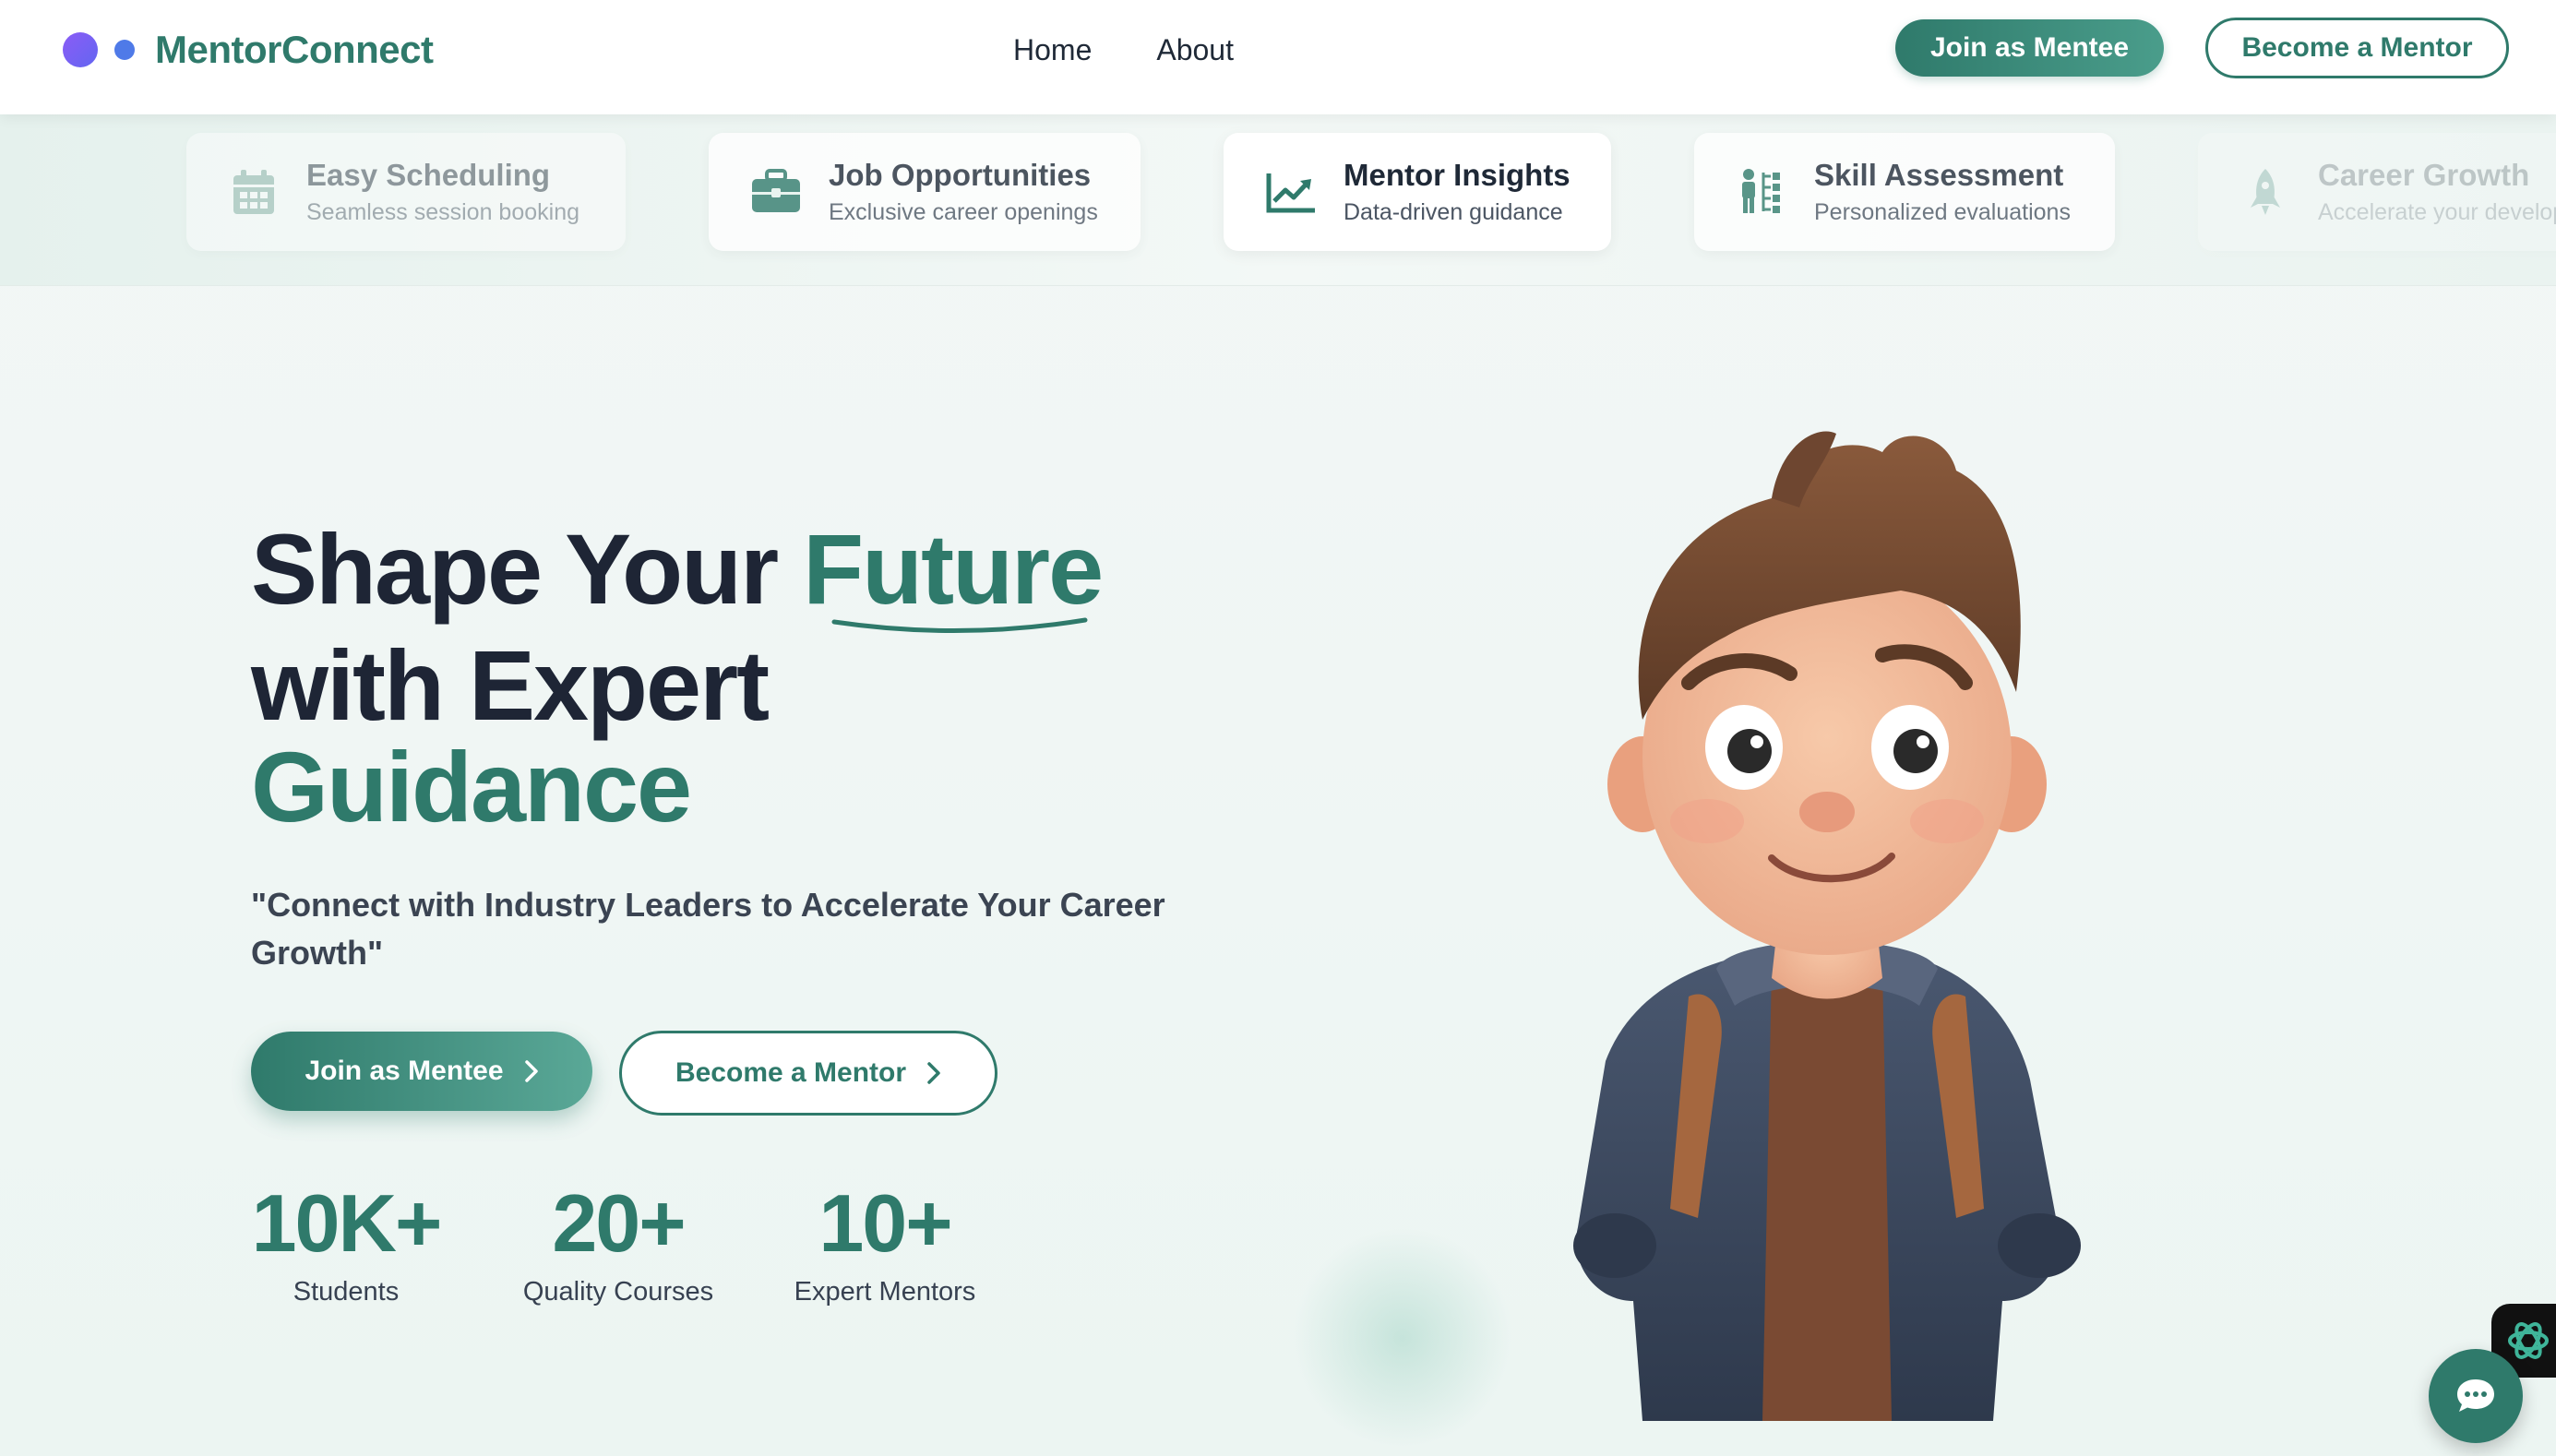  I want to click on hero-become-mentor-button: Become a Mentor, so click(808, 1073).